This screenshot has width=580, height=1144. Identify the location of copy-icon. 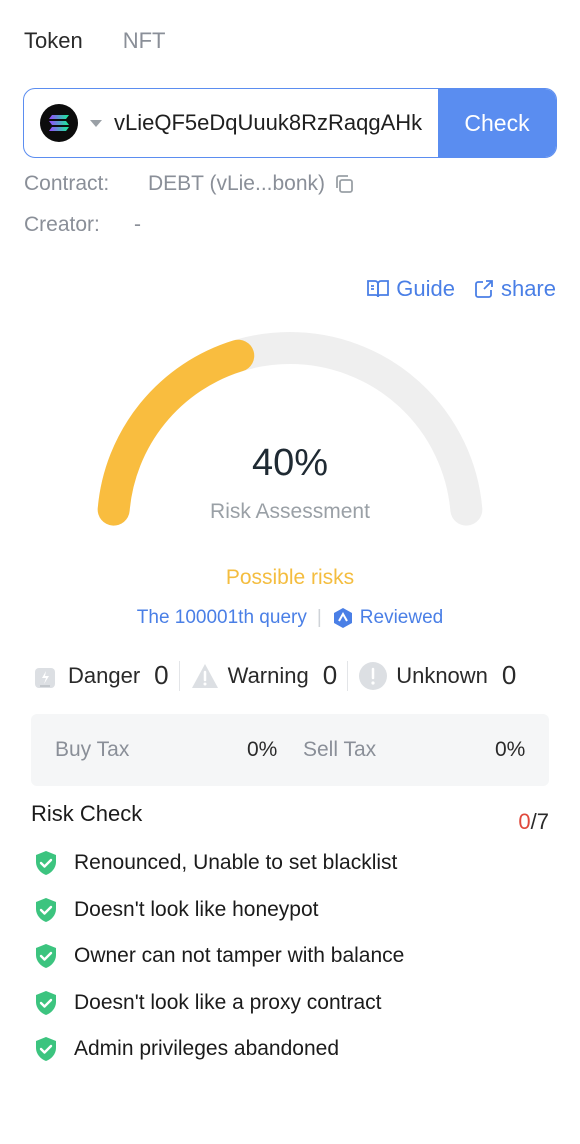
(344, 184).